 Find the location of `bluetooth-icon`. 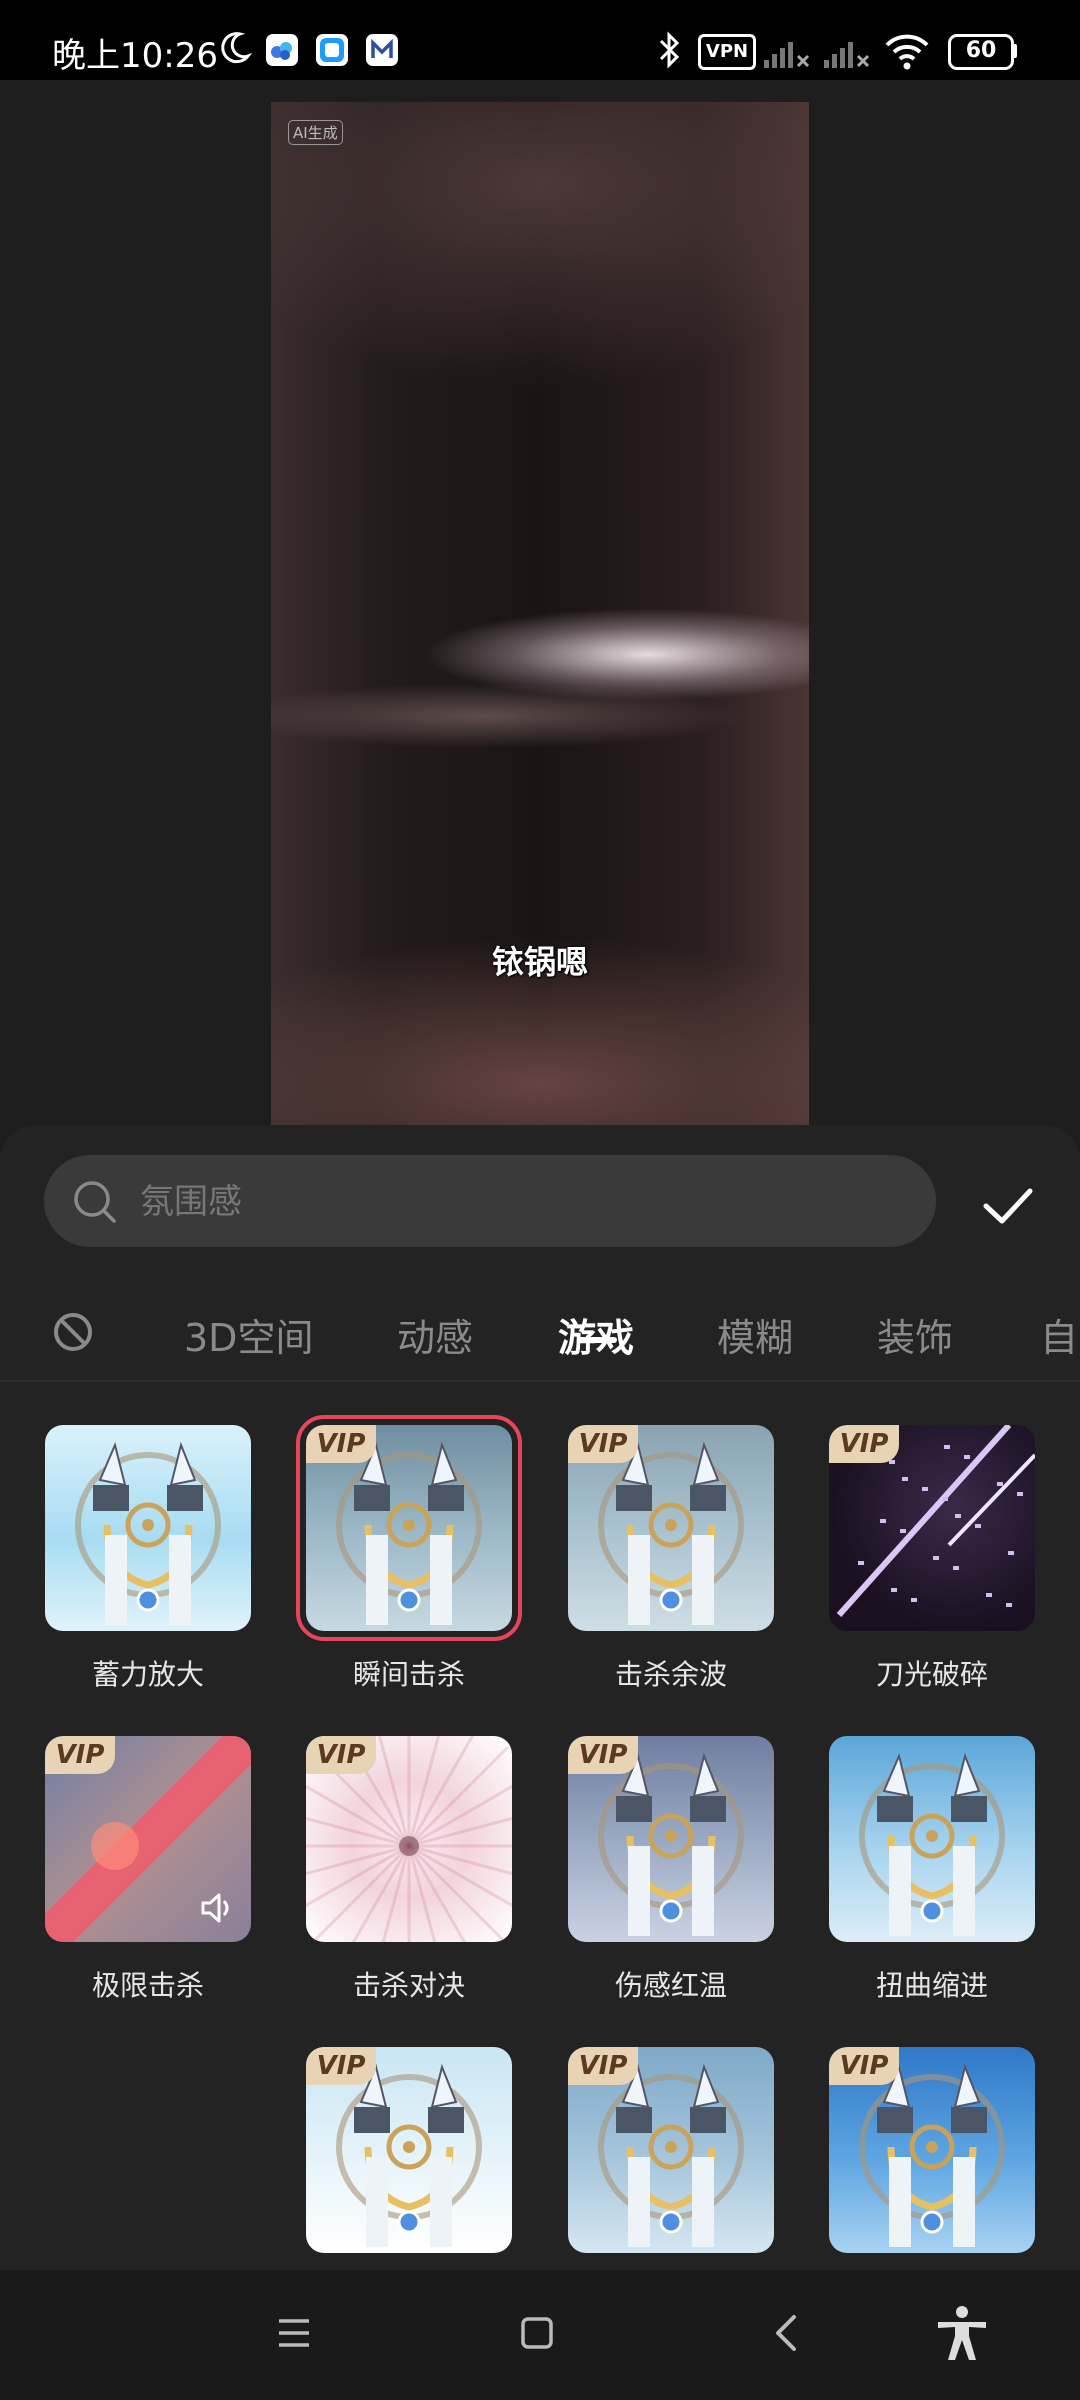

bluetooth-icon is located at coordinates (669, 50).